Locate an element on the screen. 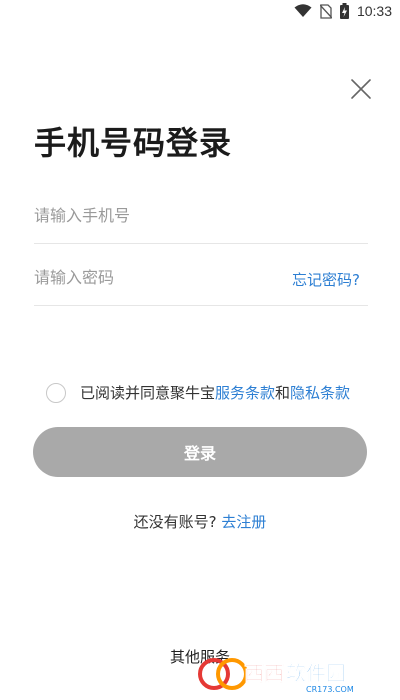 The width and height of the screenshot is (400, 700). password-input is located at coordinates (149, 277).